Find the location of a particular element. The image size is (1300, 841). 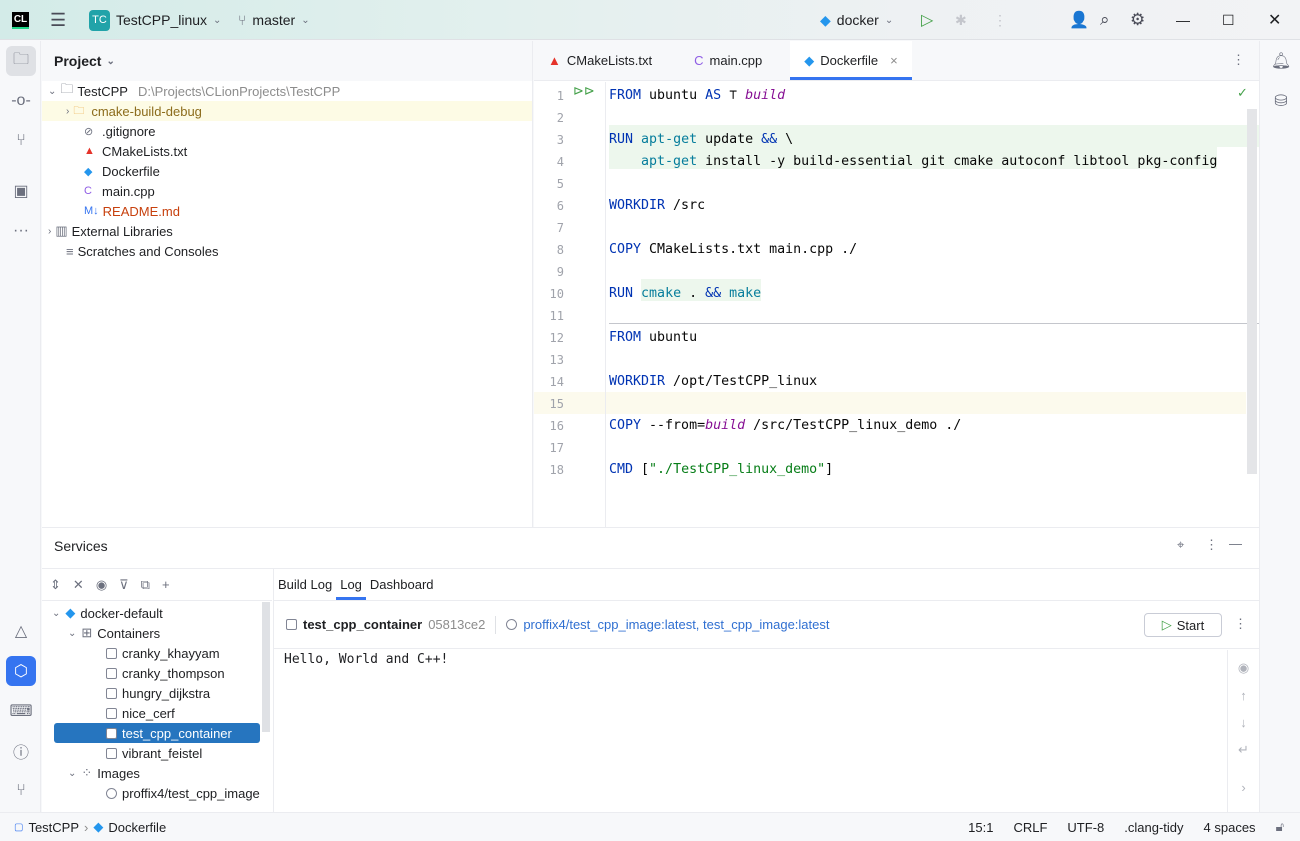

run-config-selector: ◆ docker ⌄ is located at coordinates (856, 20).